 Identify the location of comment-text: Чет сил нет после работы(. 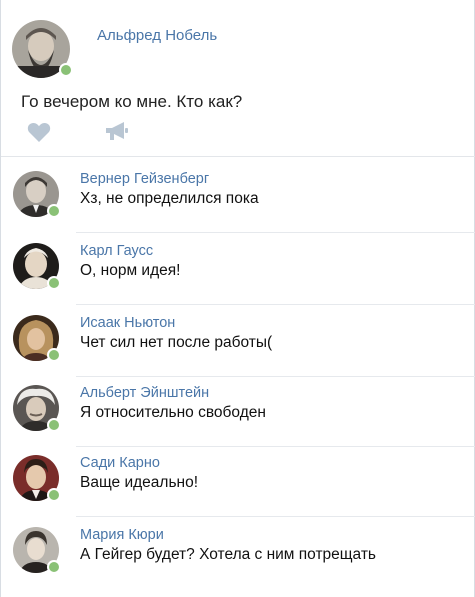
(176, 342).